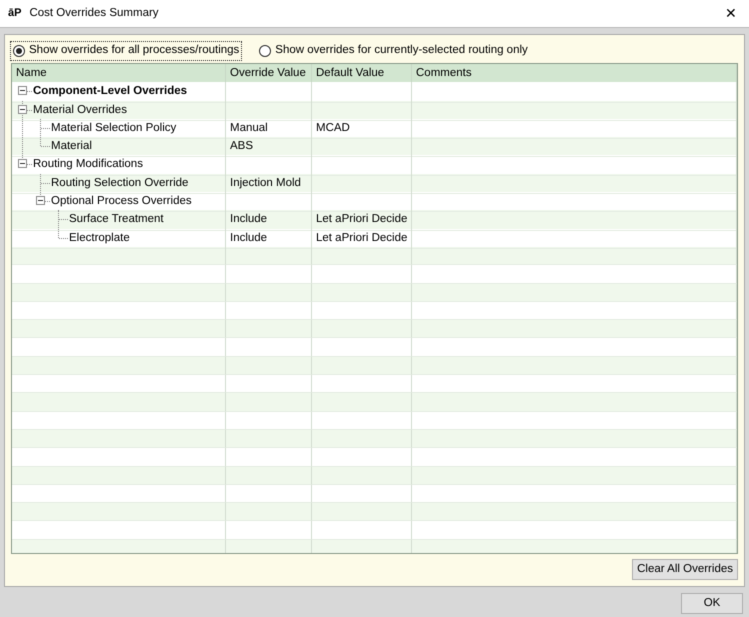  I want to click on table-cell: Let aPriori Decide, so click(362, 220).